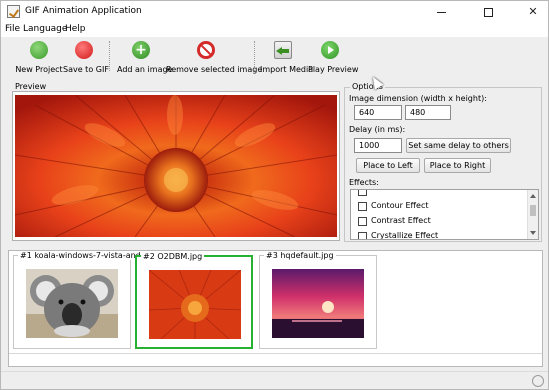 This screenshot has height=390, width=549. I want to click on effects-label: Effects:, so click(364, 182).